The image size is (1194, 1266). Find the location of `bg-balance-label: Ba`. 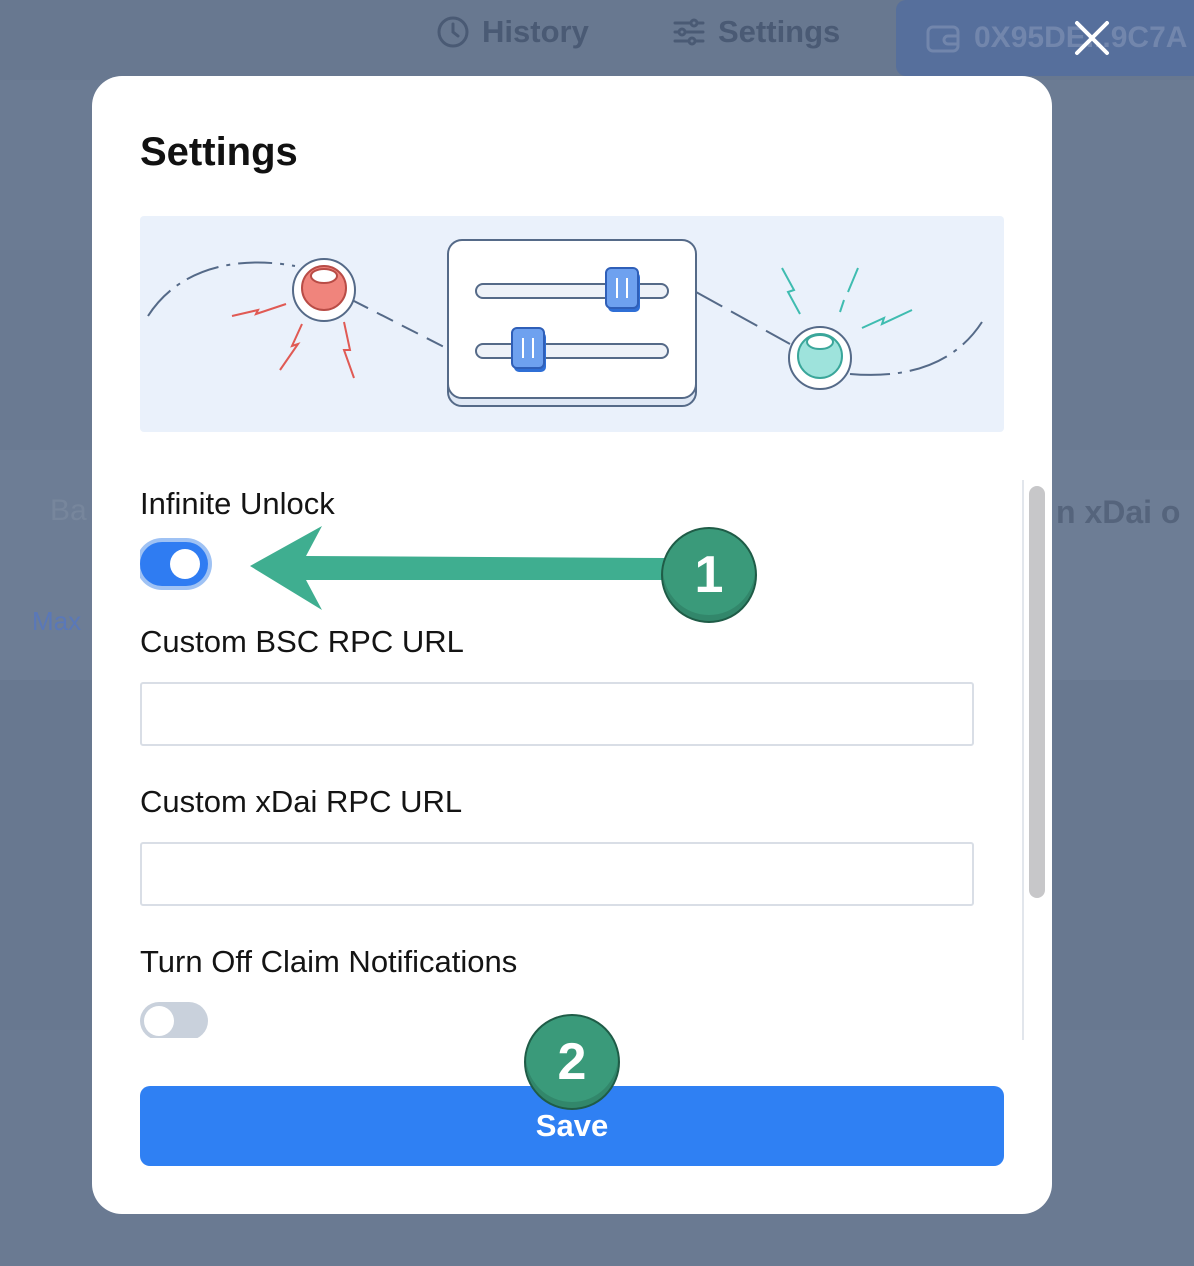

bg-balance-label: Ba is located at coordinates (68, 510).